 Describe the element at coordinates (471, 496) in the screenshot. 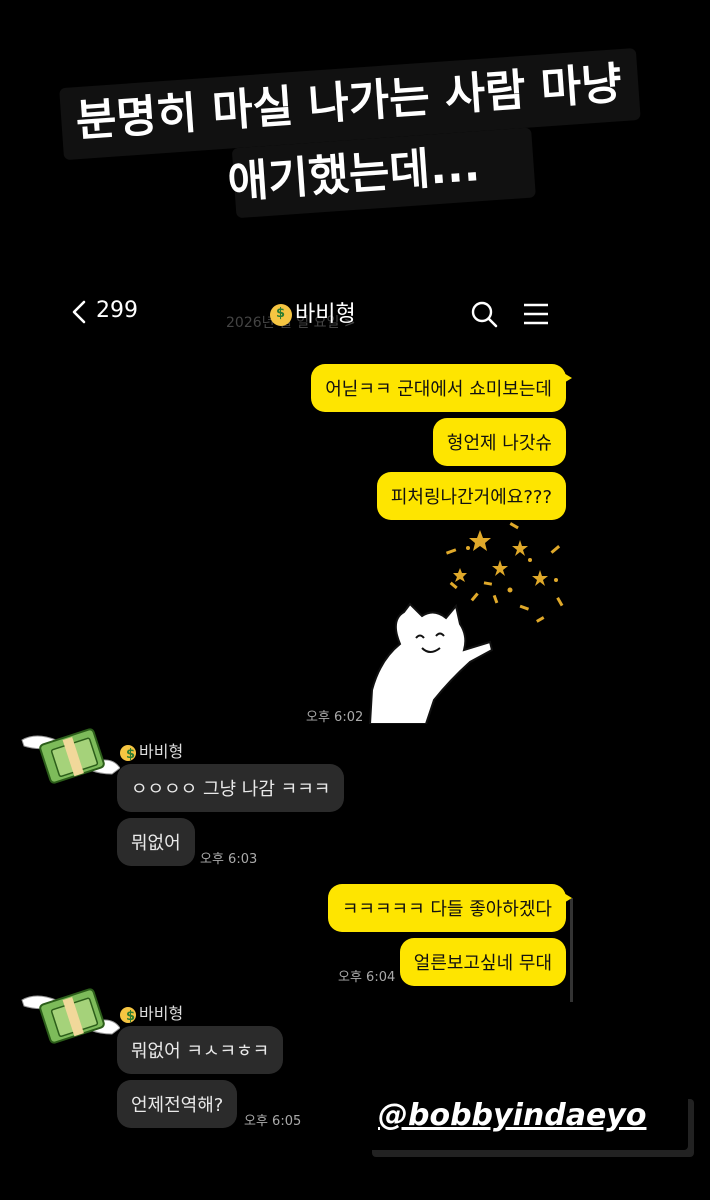

I see `my-message-bubble: 피처링나간거에요???` at that location.